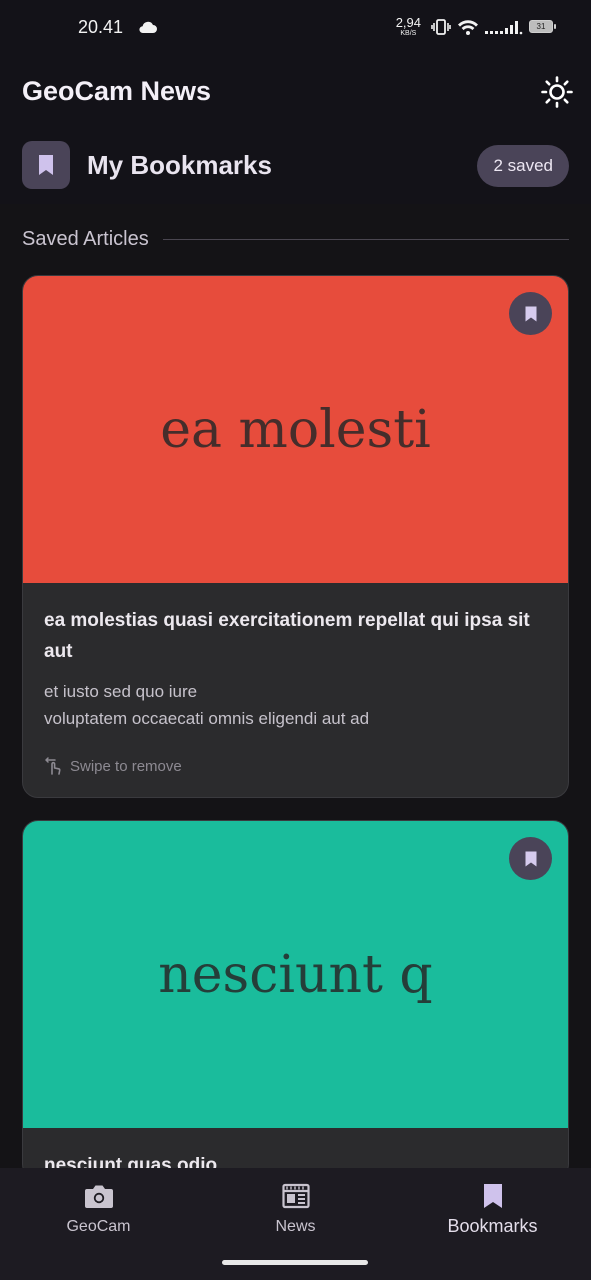 This screenshot has width=591, height=1280. I want to click on saved-articles-section-header: Saved Articles, so click(295, 239).